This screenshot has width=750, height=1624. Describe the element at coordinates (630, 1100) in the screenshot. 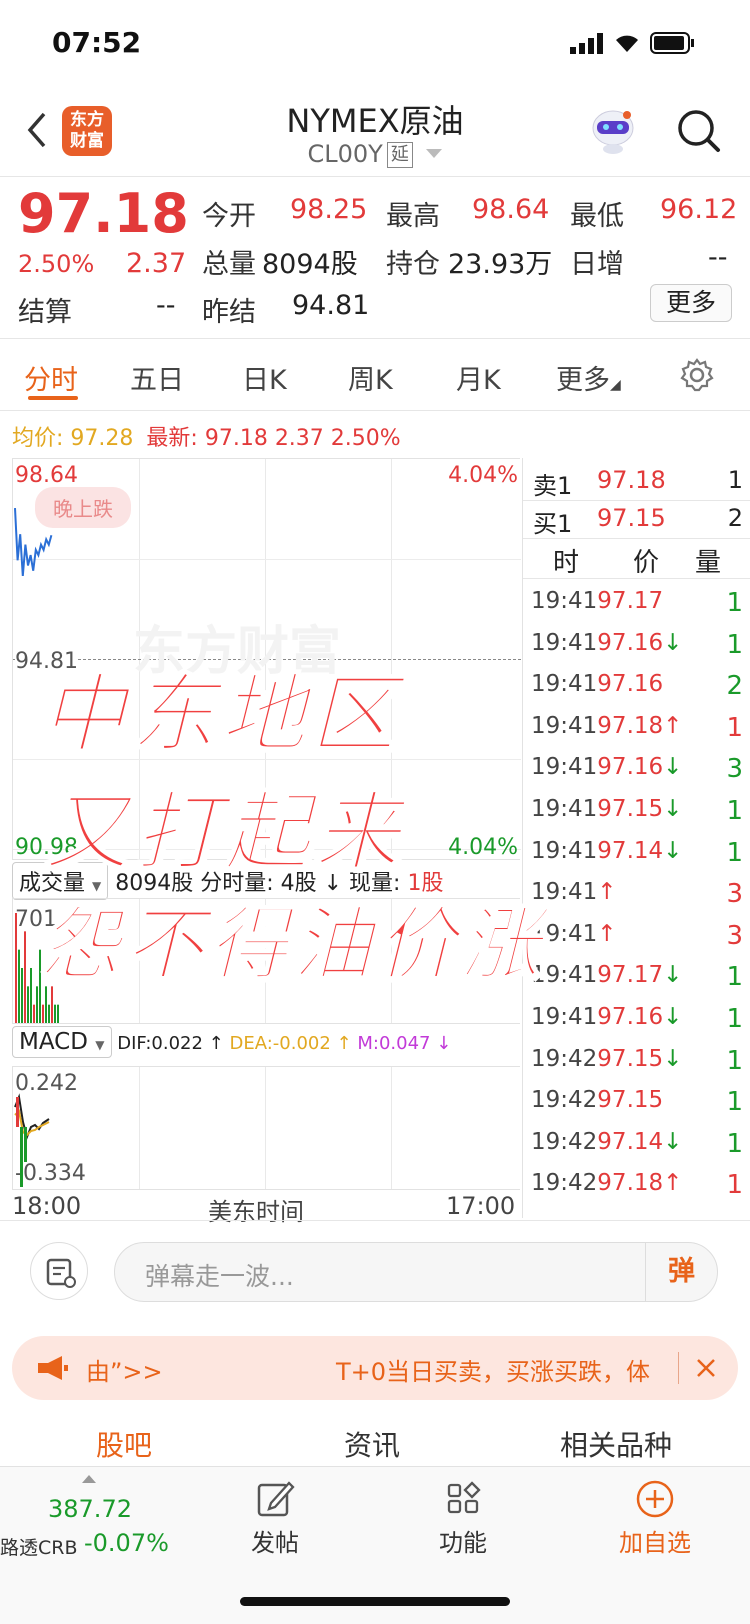

I see `trade-price: 97.15` at that location.